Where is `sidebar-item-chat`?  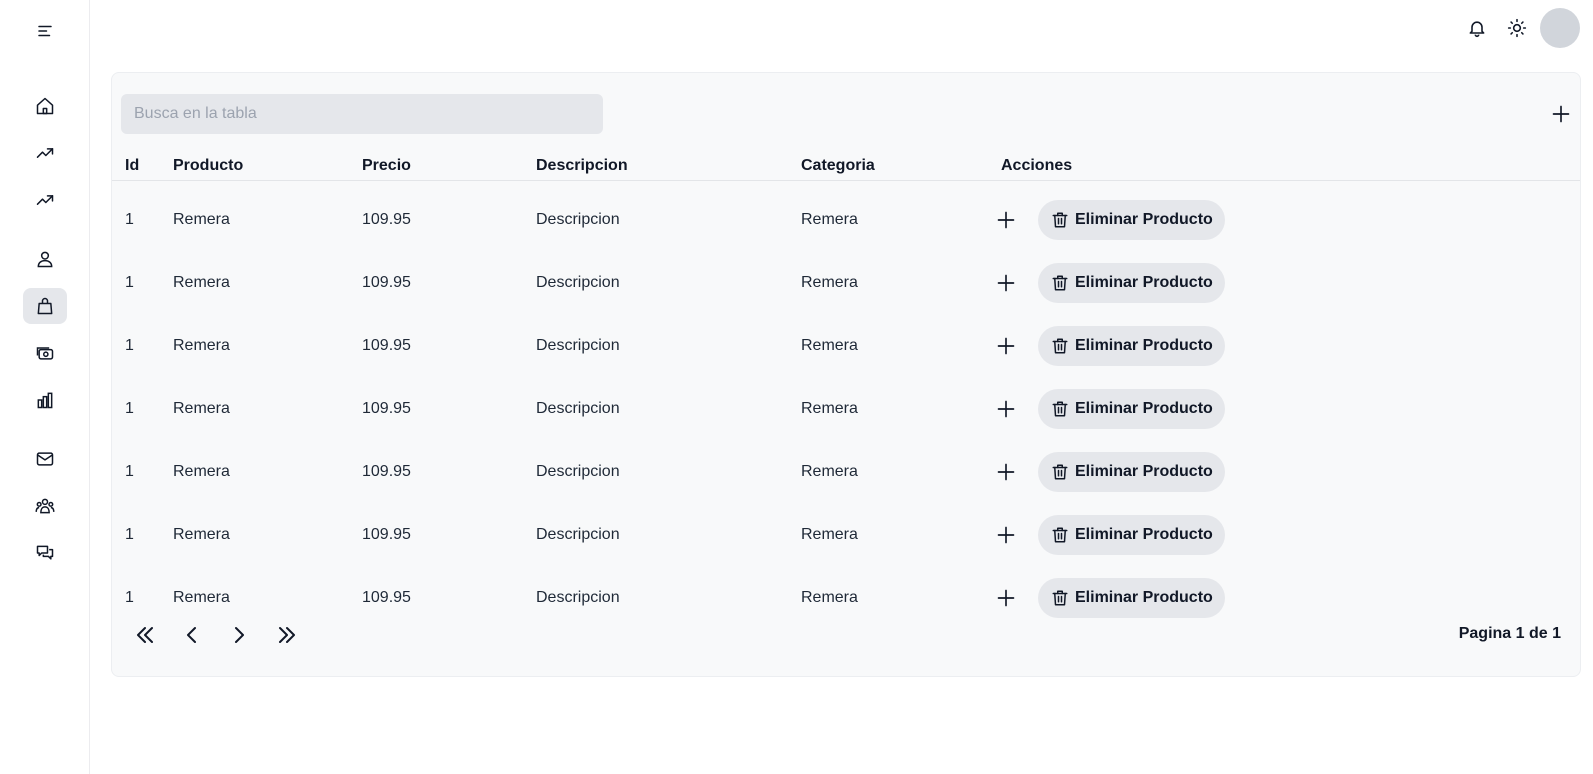
sidebar-item-chat is located at coordinates (45, 553).